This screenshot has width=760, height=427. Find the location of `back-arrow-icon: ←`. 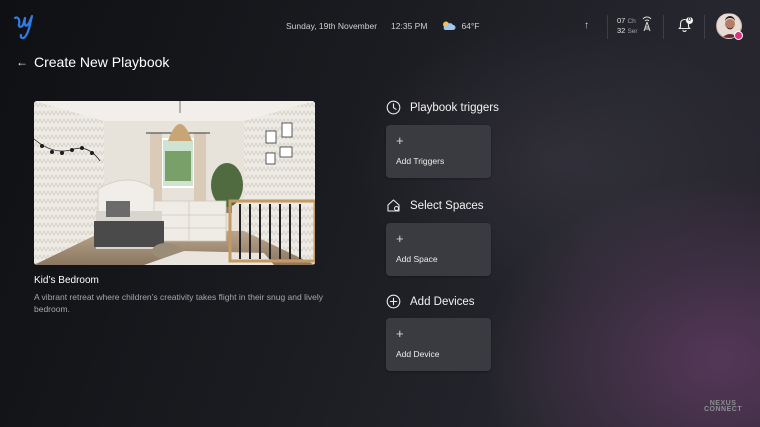

back-arrow-icon: ← is located at coordinates (22, 62).